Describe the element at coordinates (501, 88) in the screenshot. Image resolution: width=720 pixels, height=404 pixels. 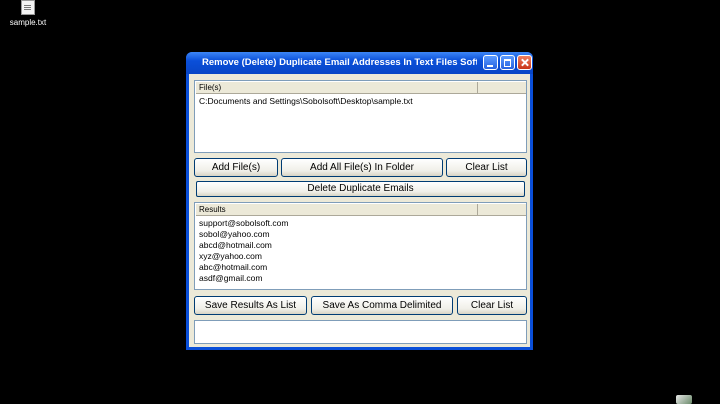
I see `files-column-header-extra` at that location.